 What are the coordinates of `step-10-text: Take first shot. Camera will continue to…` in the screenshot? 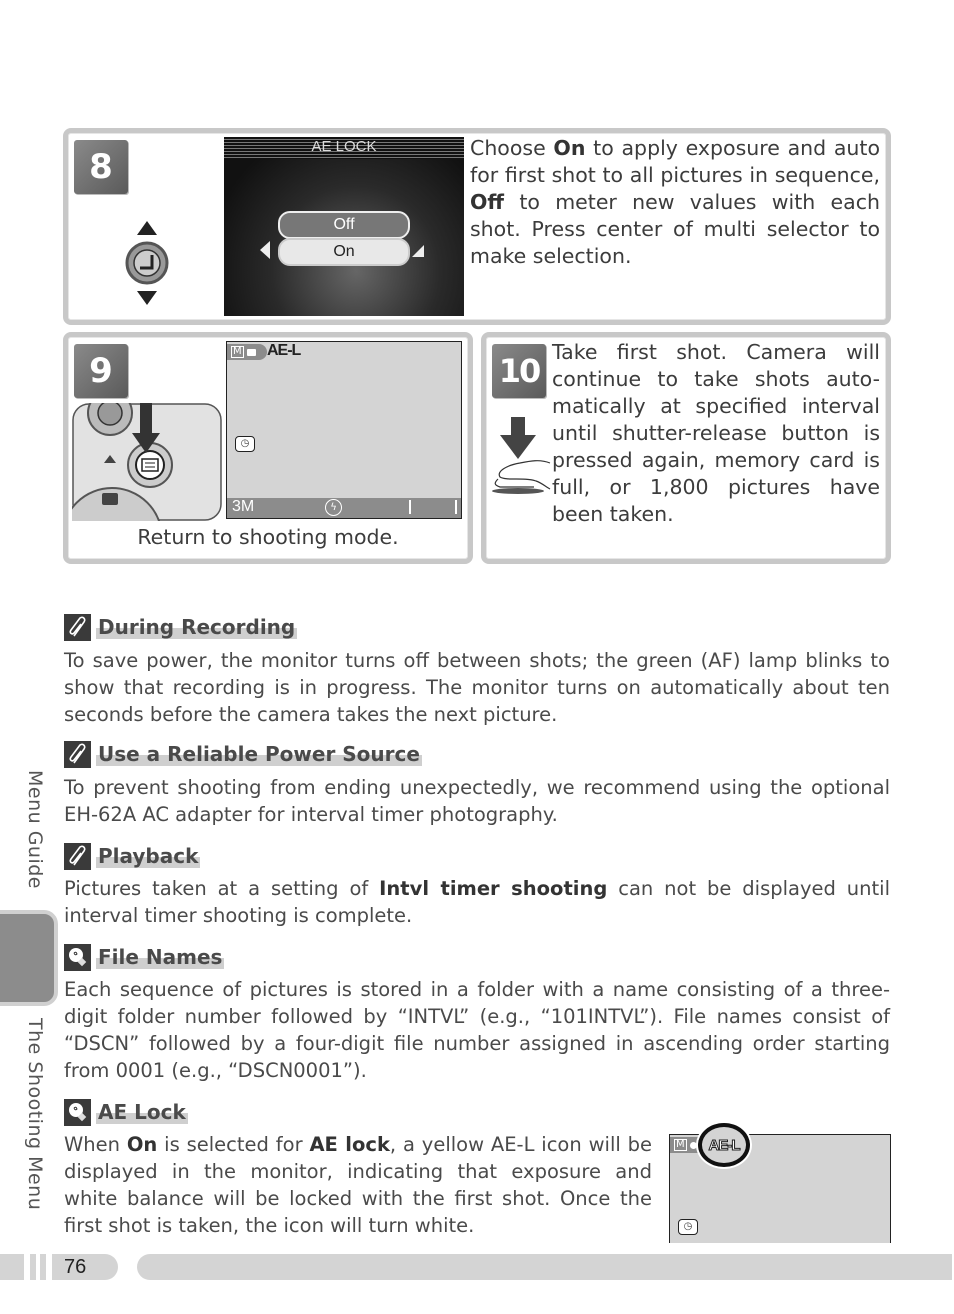 It's located at (716, 433).